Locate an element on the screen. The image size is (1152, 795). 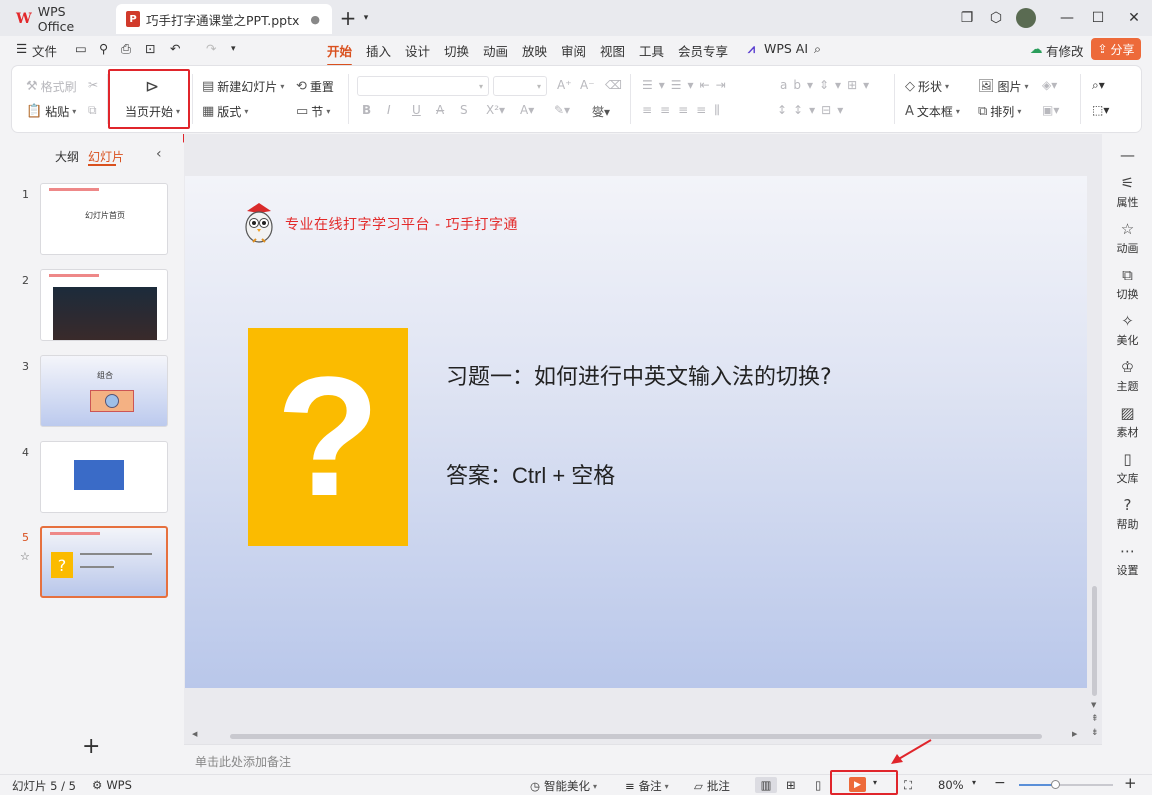
tab-document: P 巧手打字通课堂之PPT.pptx ● is located at coordinates (224, 19).